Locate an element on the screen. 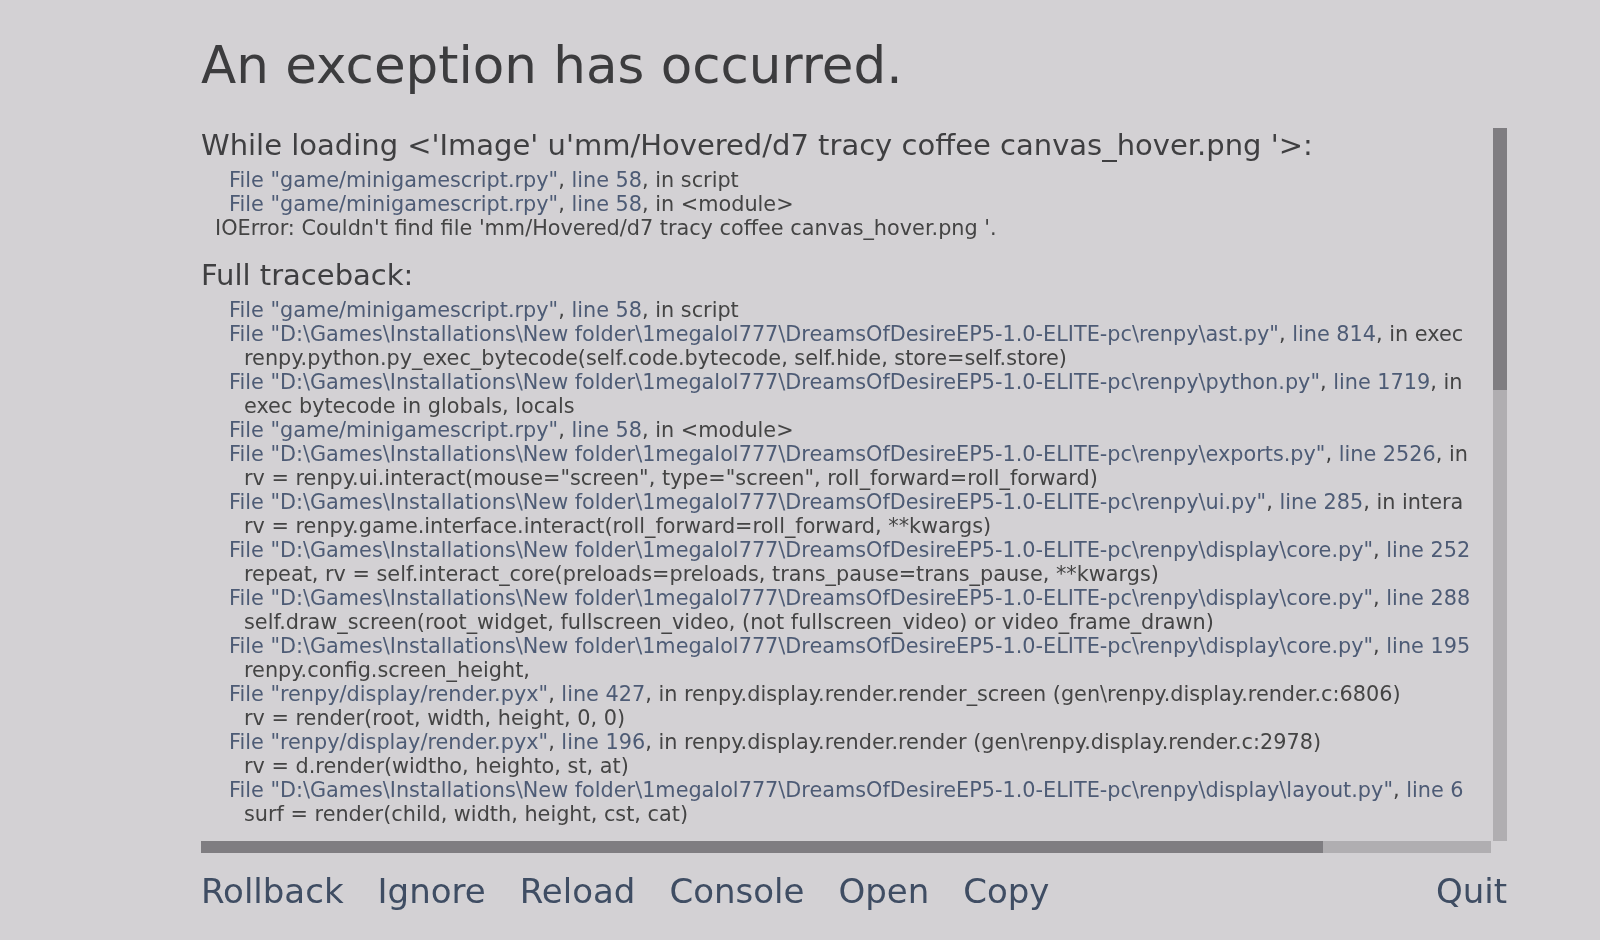  code-line: surf = render(child, width, height, cst, cat) is located at coordinates (465, 814).